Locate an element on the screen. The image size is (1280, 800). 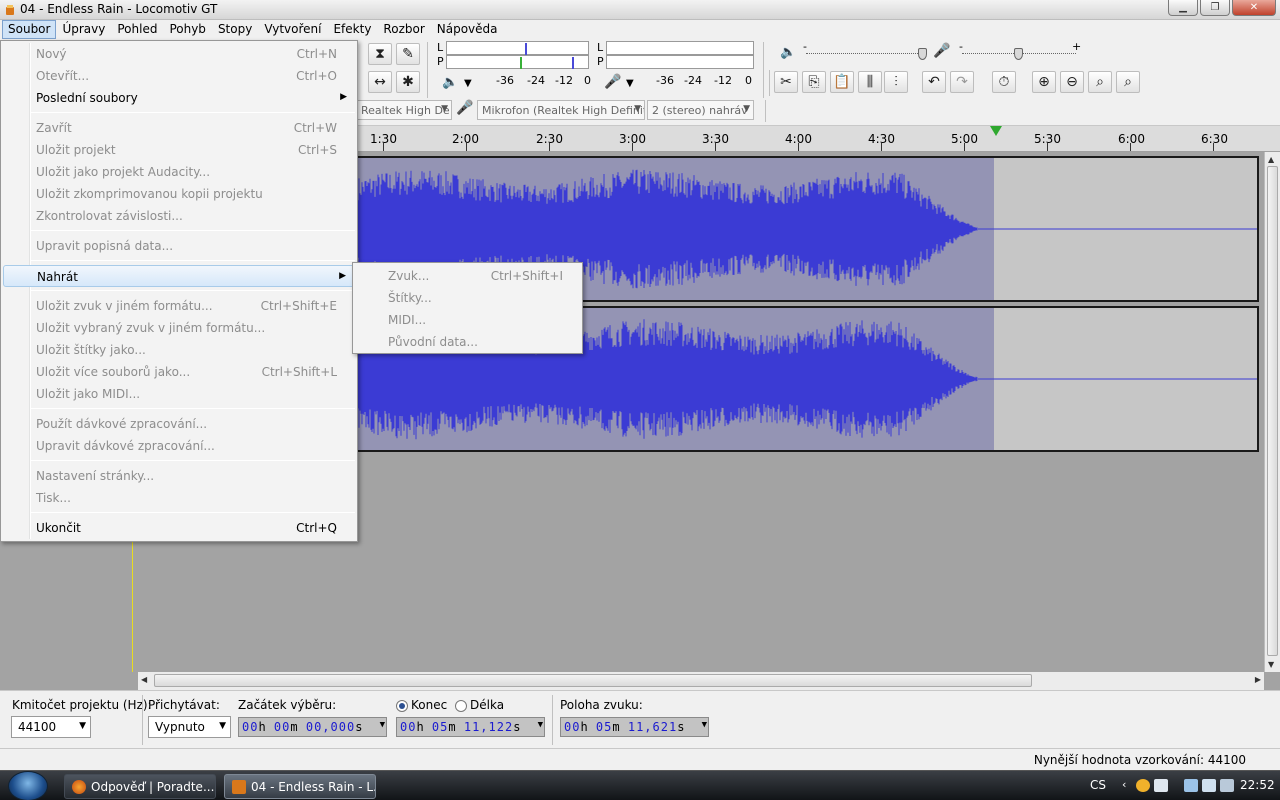
cut-icon: ✂ is located at coordinates (786, 82).